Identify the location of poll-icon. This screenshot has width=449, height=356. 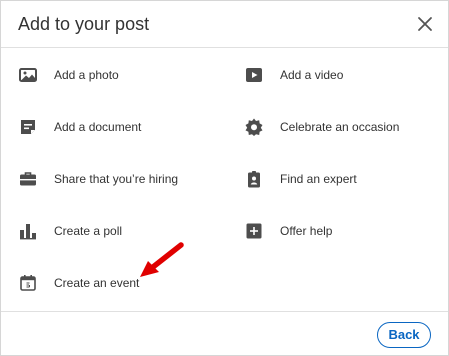
(28, 231).